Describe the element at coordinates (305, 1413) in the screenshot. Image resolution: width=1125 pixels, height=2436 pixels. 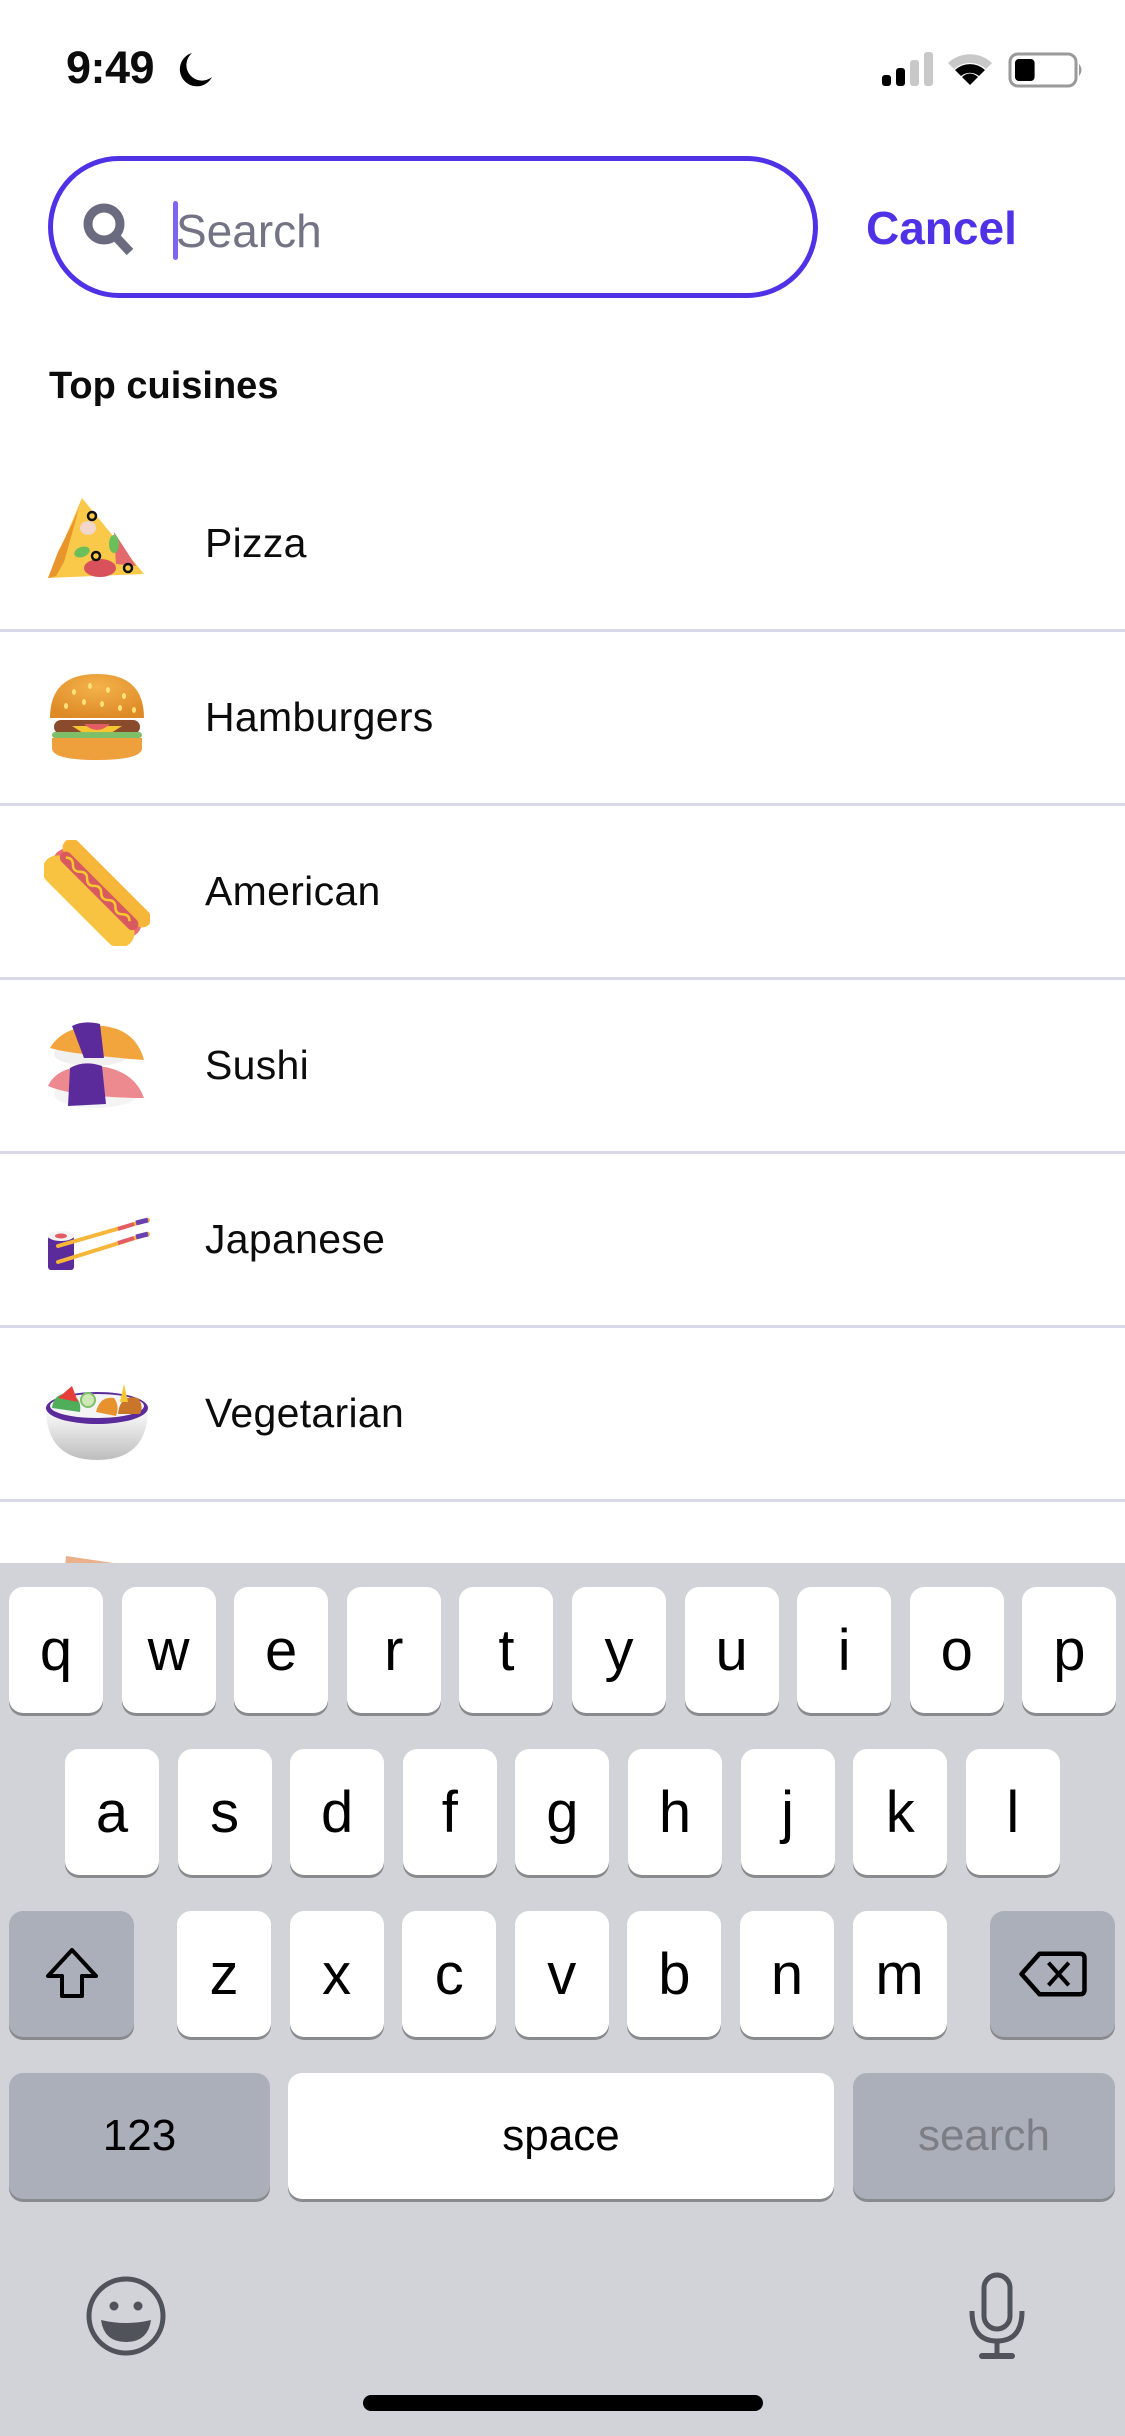
I see `cuisine-label: Vegetarian` at that location.